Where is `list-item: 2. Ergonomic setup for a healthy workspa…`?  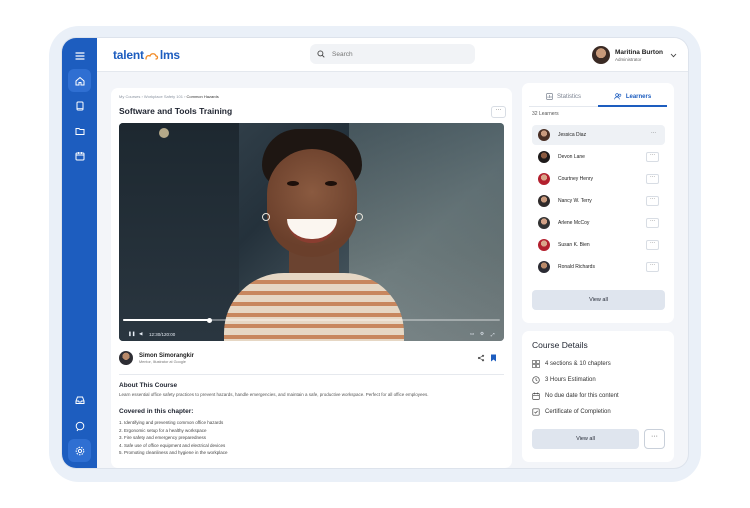 list-item: 2. Ergonomic setup for a healthy workspa… is located at coordinates (163, 430).